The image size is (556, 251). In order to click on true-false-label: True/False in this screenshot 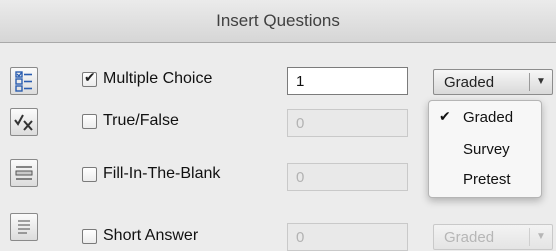, I will do `click(141, 120)`.